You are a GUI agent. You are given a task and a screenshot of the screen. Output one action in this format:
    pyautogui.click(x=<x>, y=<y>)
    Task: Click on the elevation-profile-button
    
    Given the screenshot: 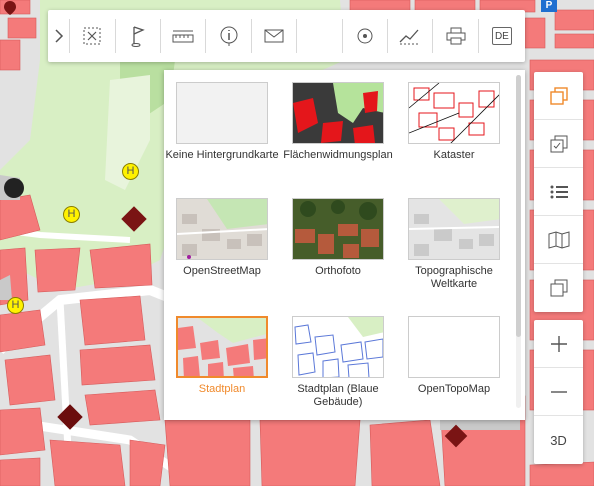 What is the action you would take?
    pyautogui.click(x=410, y=36)
    